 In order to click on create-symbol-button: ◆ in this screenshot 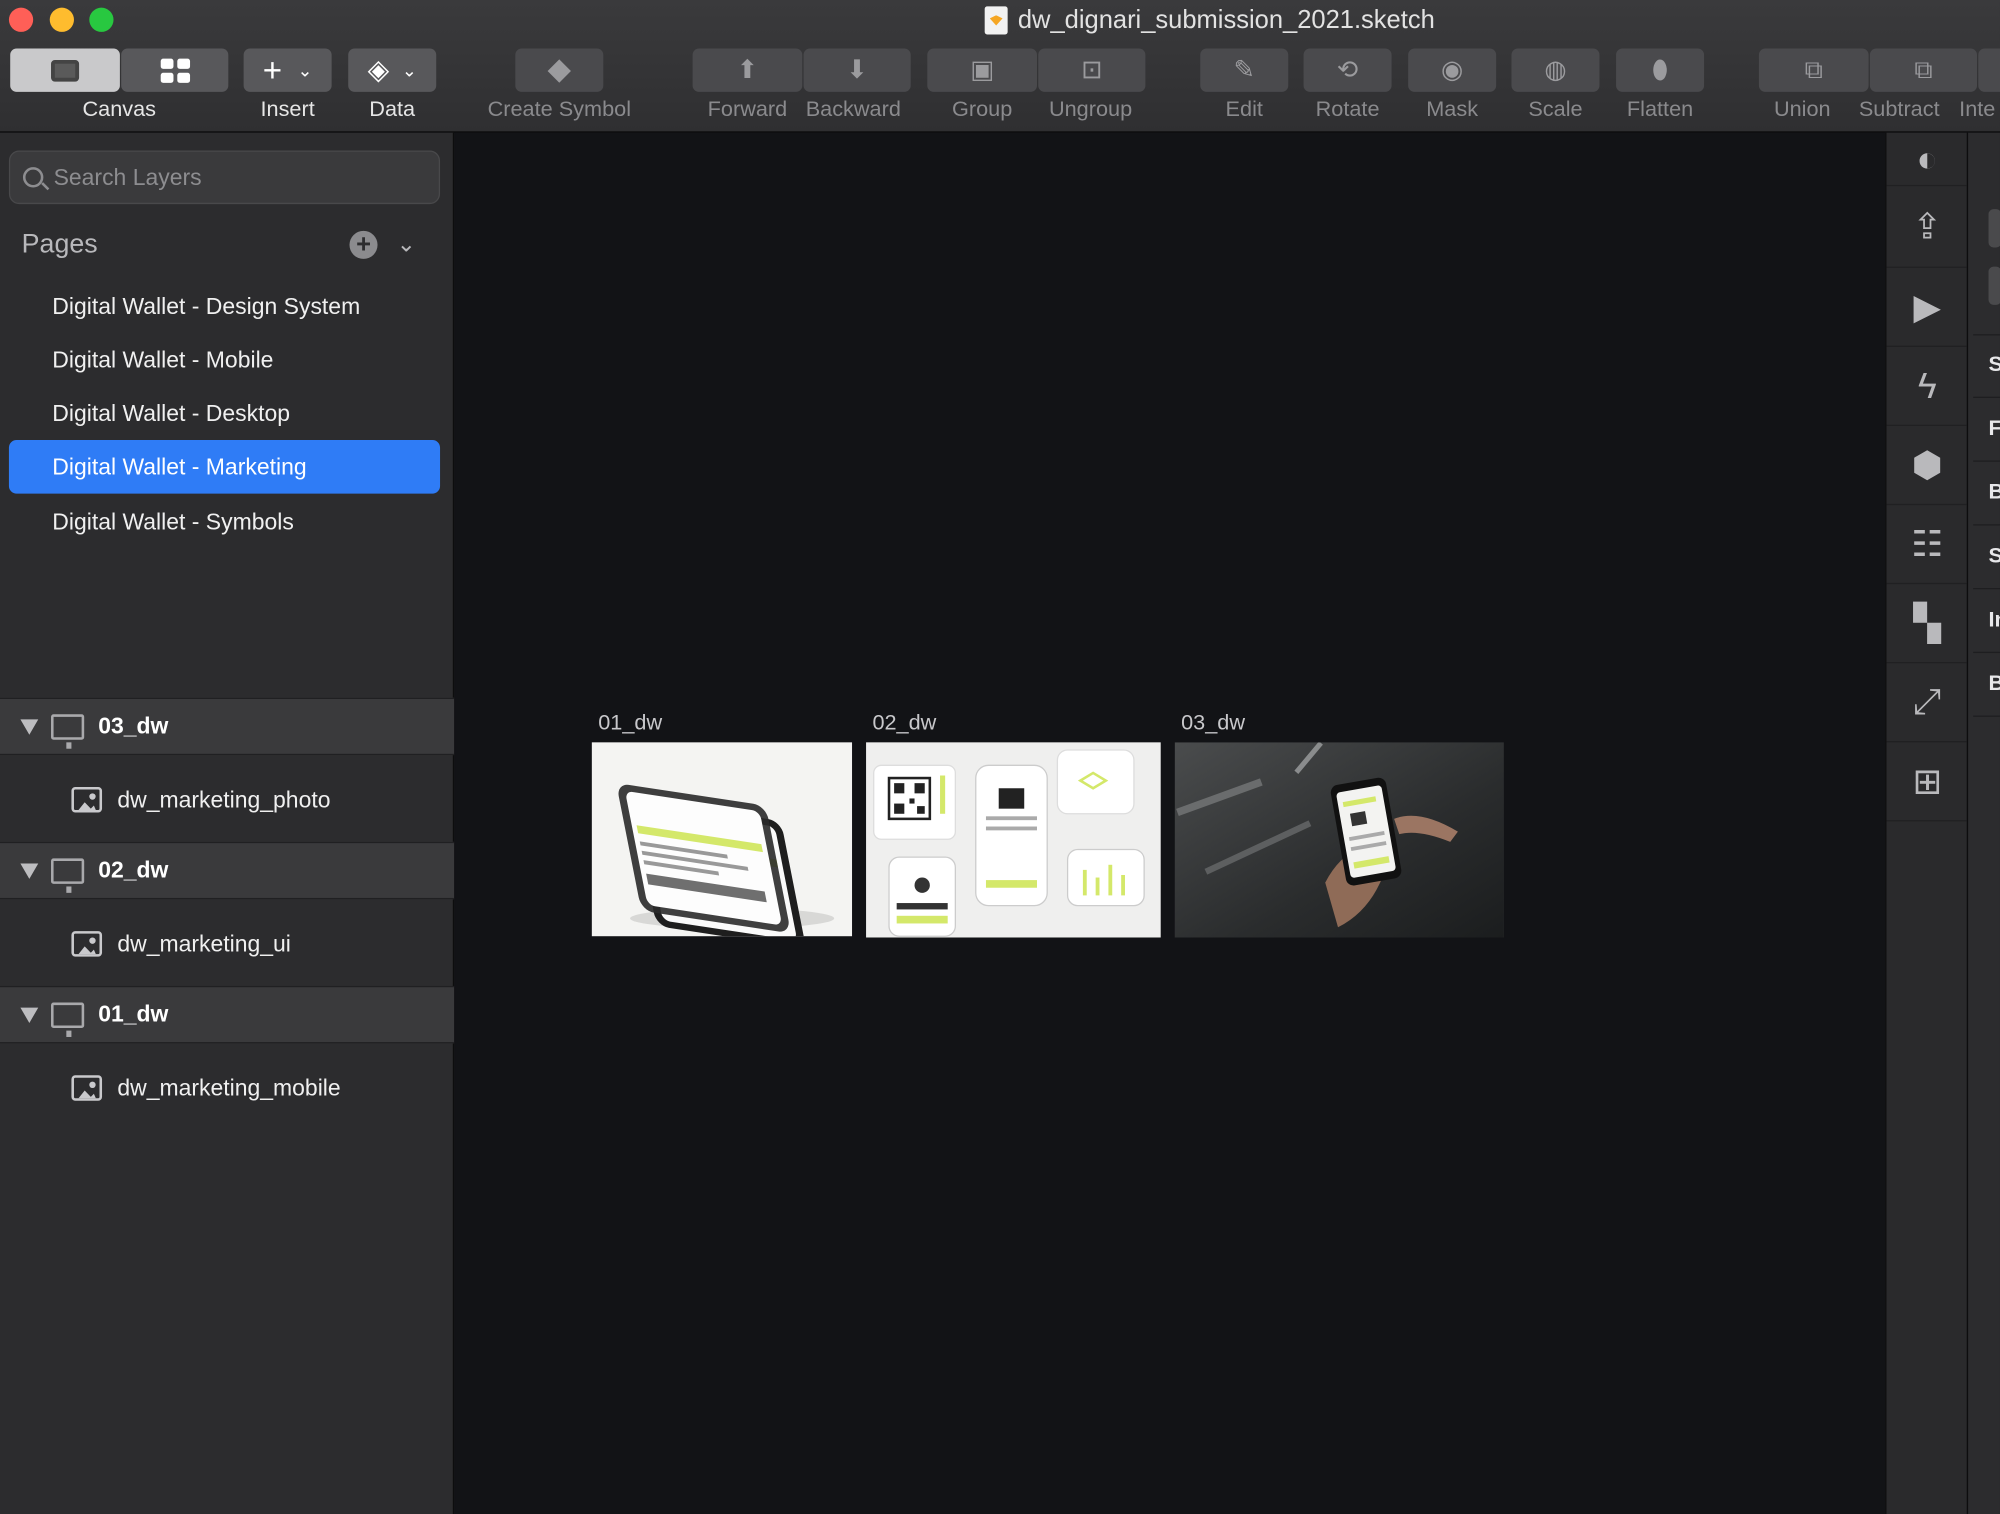, I will do `click(559, 70)`.